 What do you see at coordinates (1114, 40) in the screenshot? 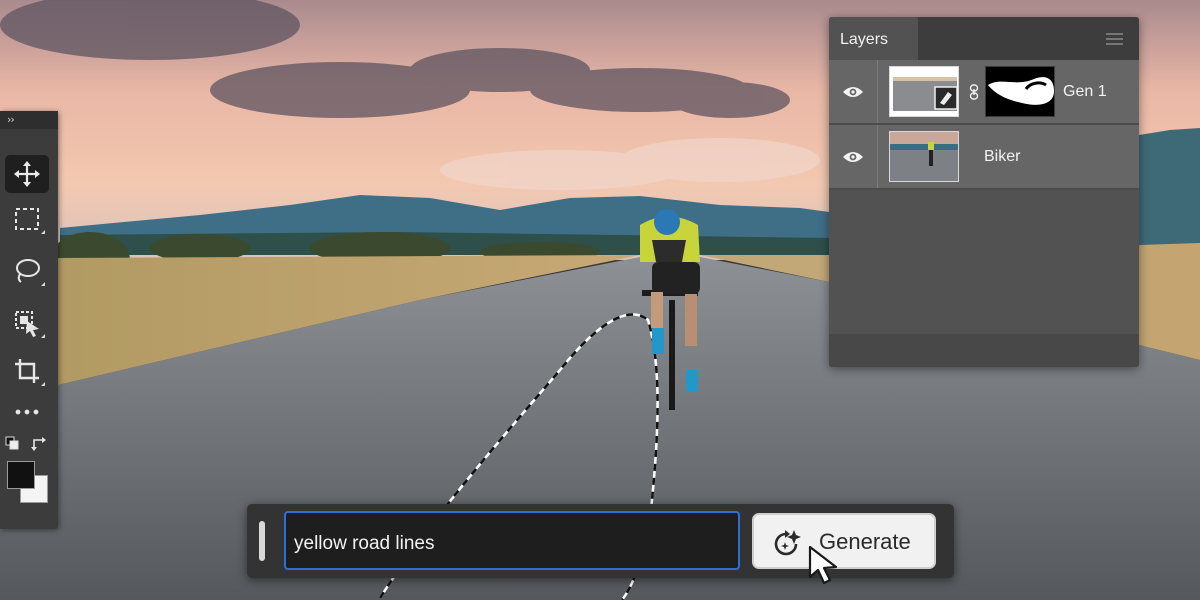
I see `panel-menu-icon` at bounding box center [1114, 40].